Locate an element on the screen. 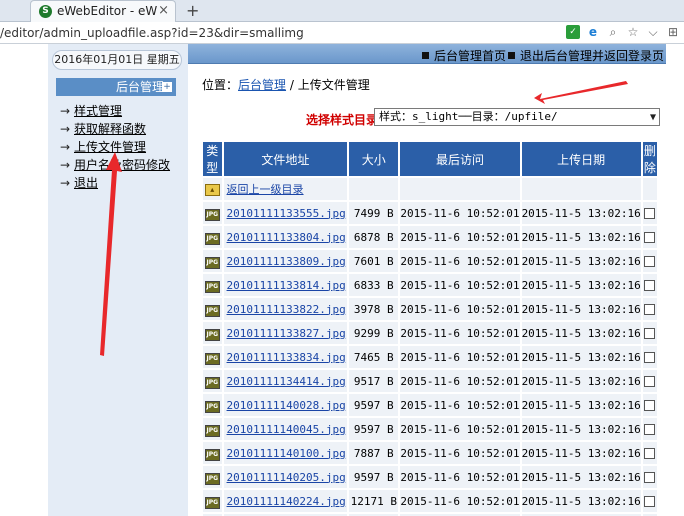 The height and width of the screenshot is (516, 684). file-link: 20101111133809.jpg is located at coordinates (286, 261).